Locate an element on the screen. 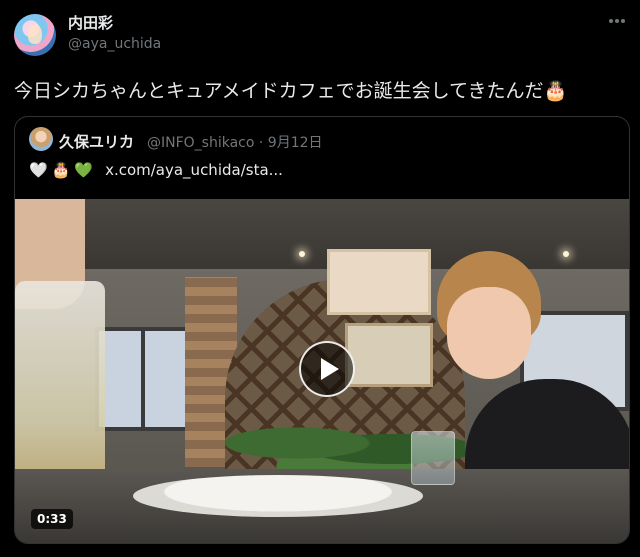 The image size is (640, 557). quoted-post-meta: @INFO_shikaco · 9月12日 is located at coordinates (235, 142).